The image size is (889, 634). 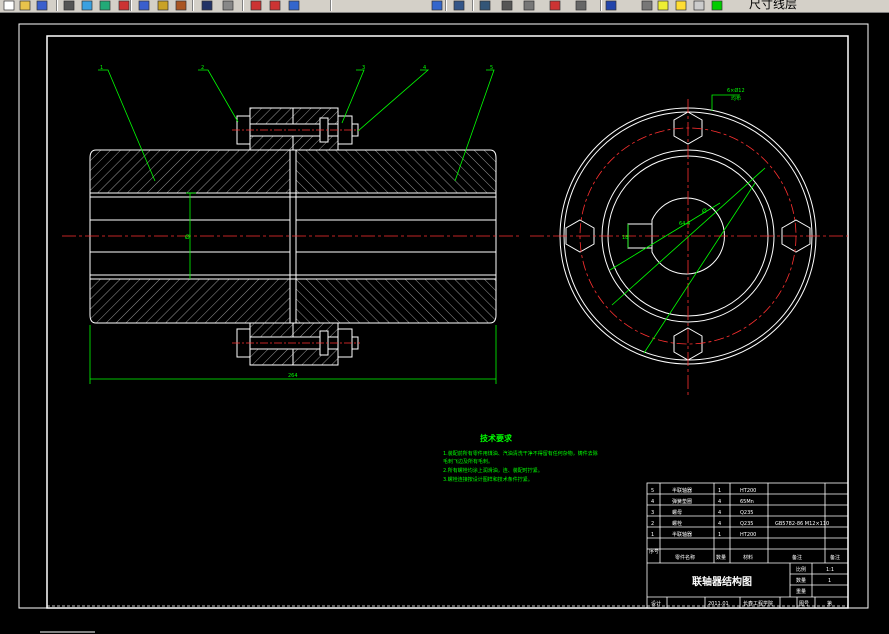 I want to click on chamfer-callout-1: 6×Ø12, so click(x=736, y=90).